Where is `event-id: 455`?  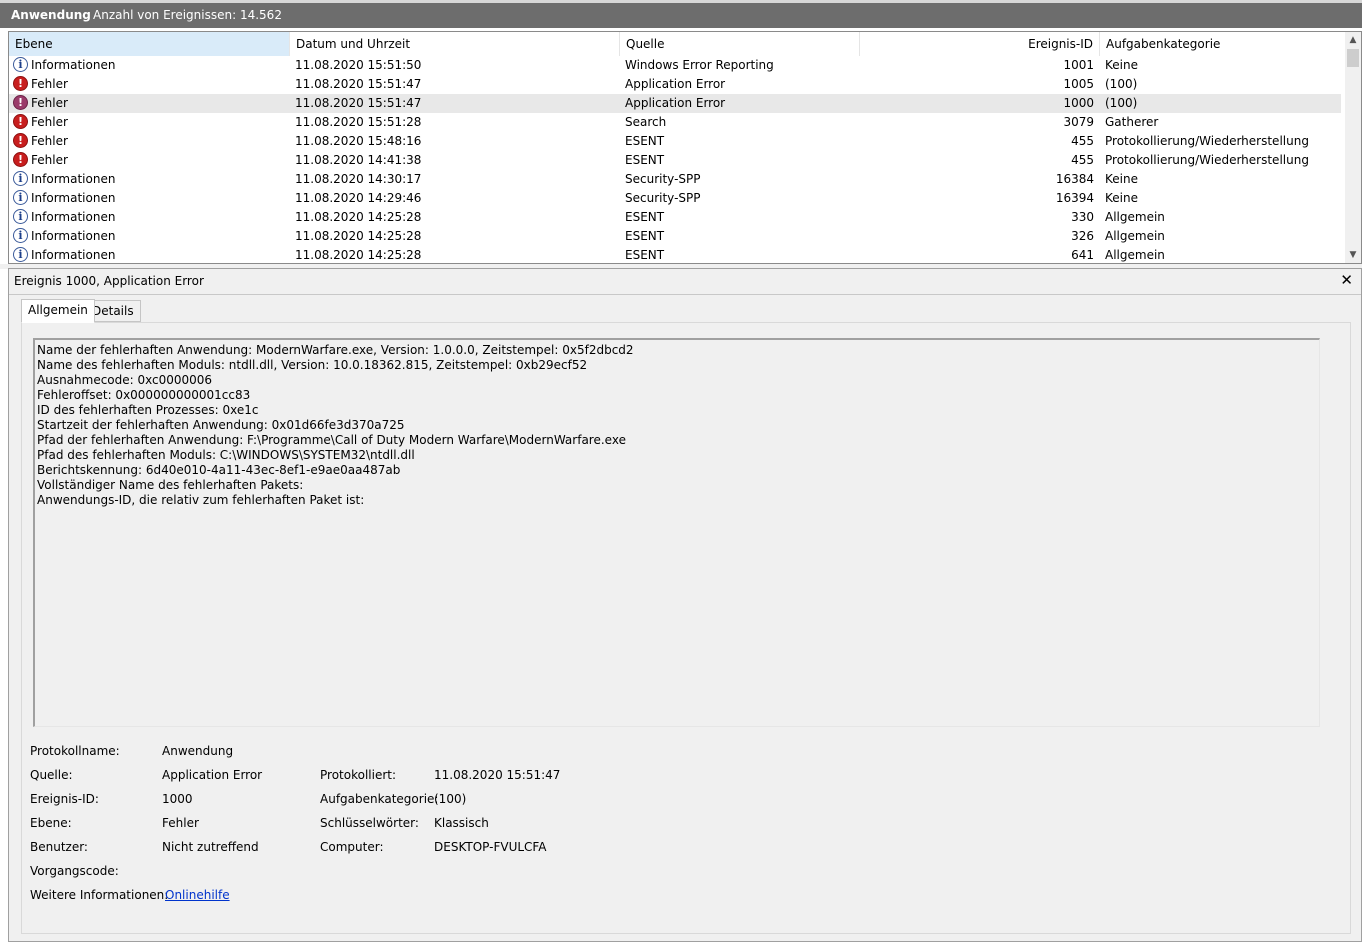 event-id: 455 is located at coordinates (1082, 160).